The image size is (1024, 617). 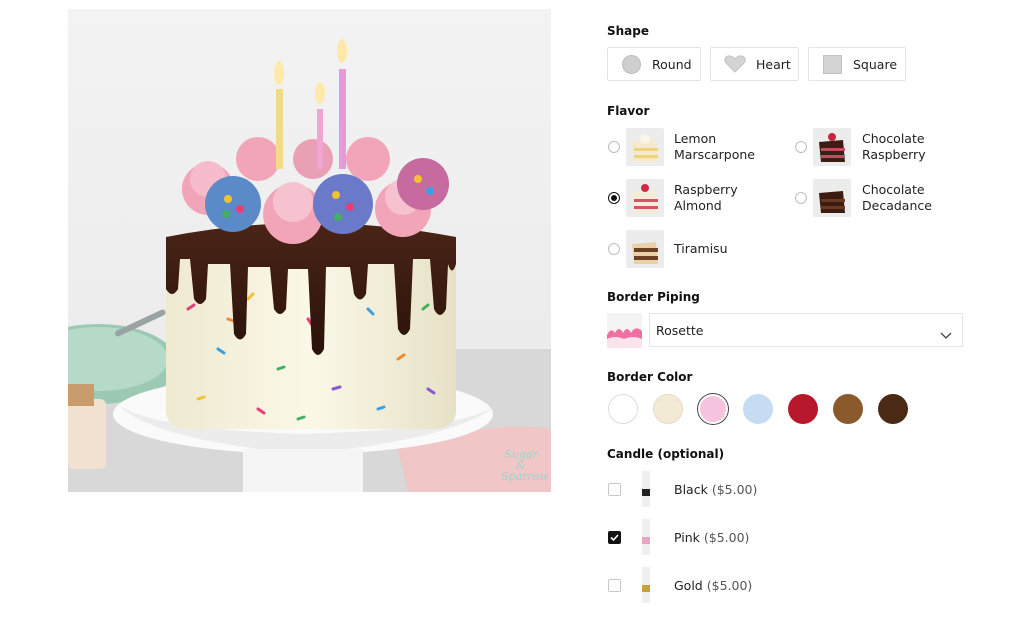 I want to click on candle-label-black: Black ($5.00), so click(x=715, y=489).